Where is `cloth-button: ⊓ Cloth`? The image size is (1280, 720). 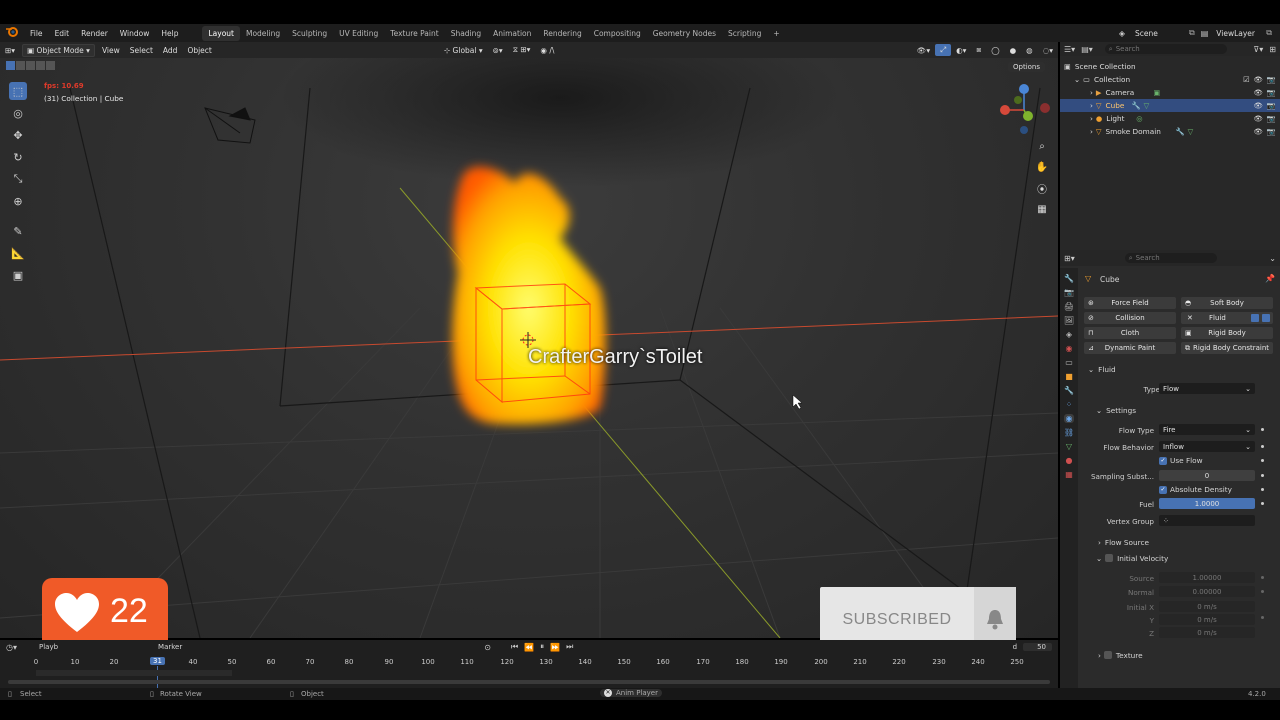 cloth-button: ⊓ Cloth is located at coordinates (1130, 333).